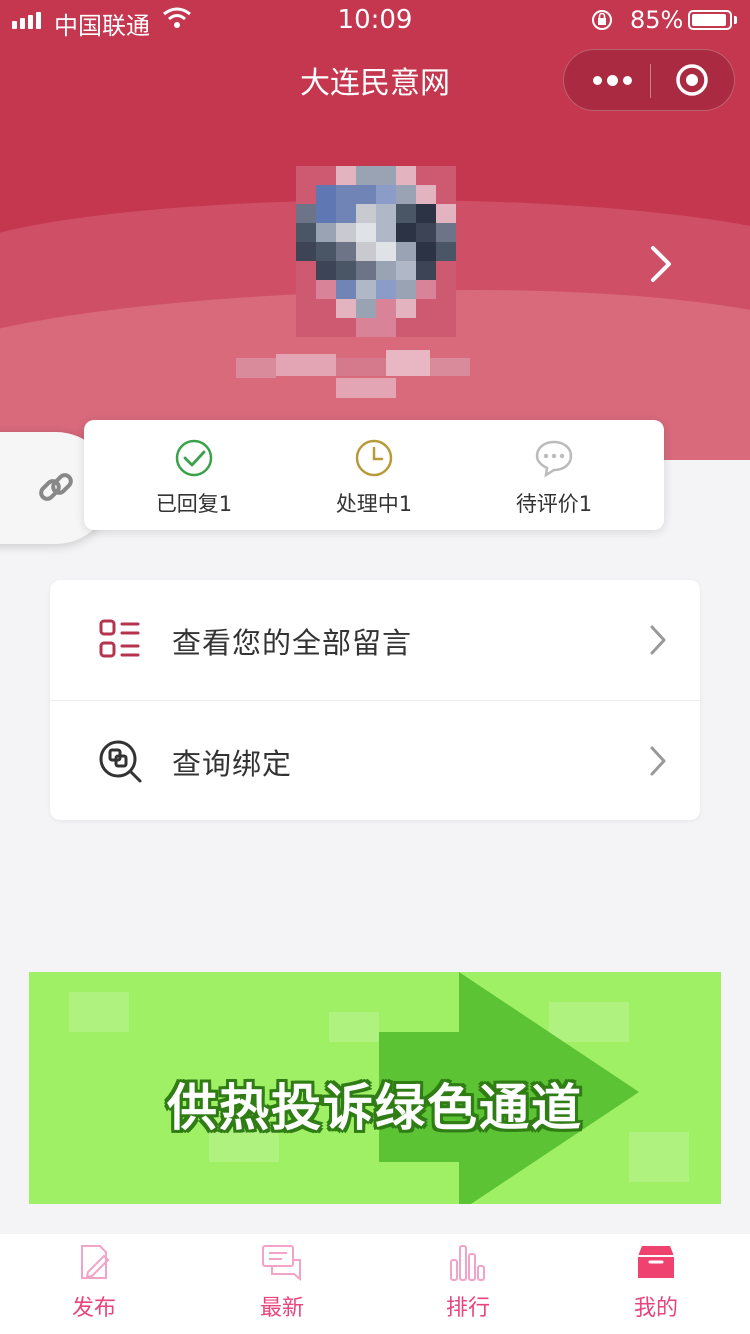 The image size is (750, 1334). I want to click on stat-to-review: 待评价1, so click(554, 478).